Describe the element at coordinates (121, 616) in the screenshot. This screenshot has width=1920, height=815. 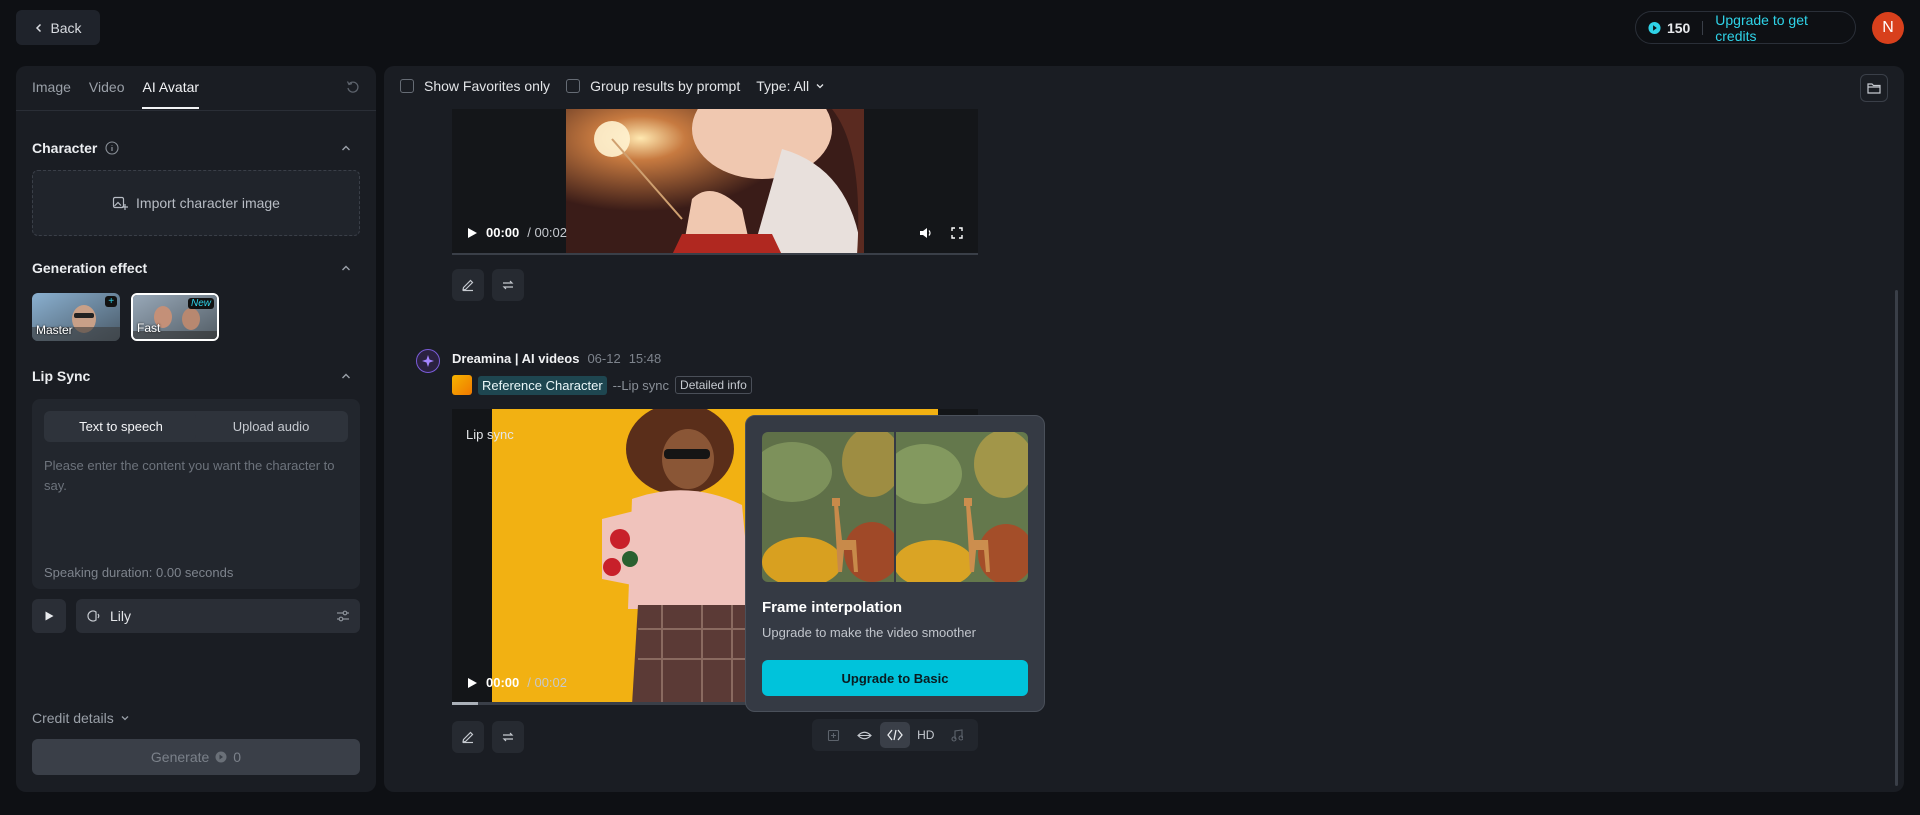
I see `voice-name: Lily` at that location.